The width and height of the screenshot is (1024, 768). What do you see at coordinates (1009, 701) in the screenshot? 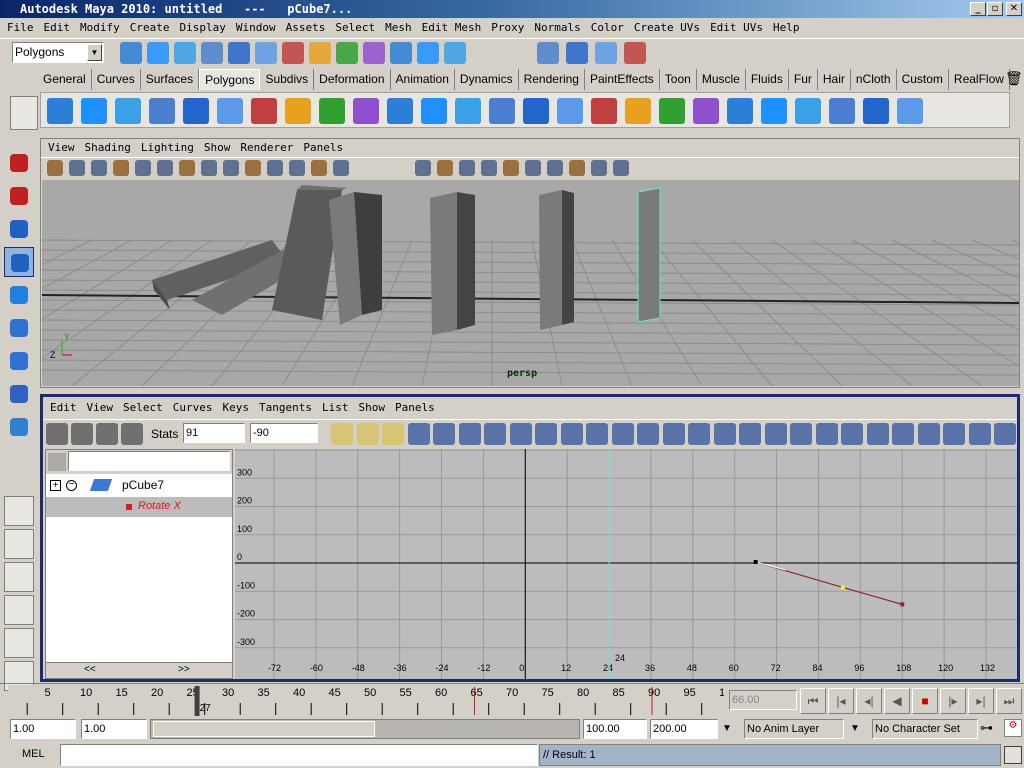
I see `go-to-end-icon: ⏭` at bounding box center [1009, 701].